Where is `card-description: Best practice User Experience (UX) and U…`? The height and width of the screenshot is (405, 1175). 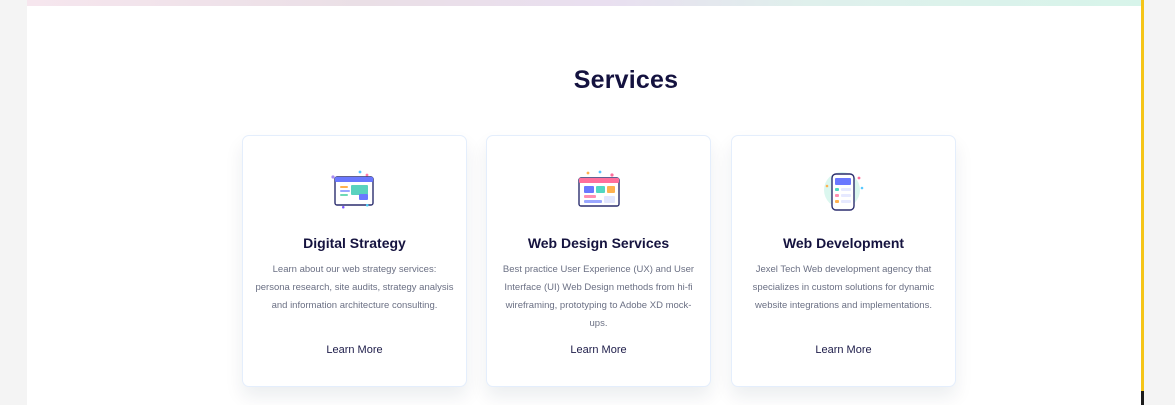
card-description: Best practice User Experience (UX) and U… is located at coordinates (598, 296).